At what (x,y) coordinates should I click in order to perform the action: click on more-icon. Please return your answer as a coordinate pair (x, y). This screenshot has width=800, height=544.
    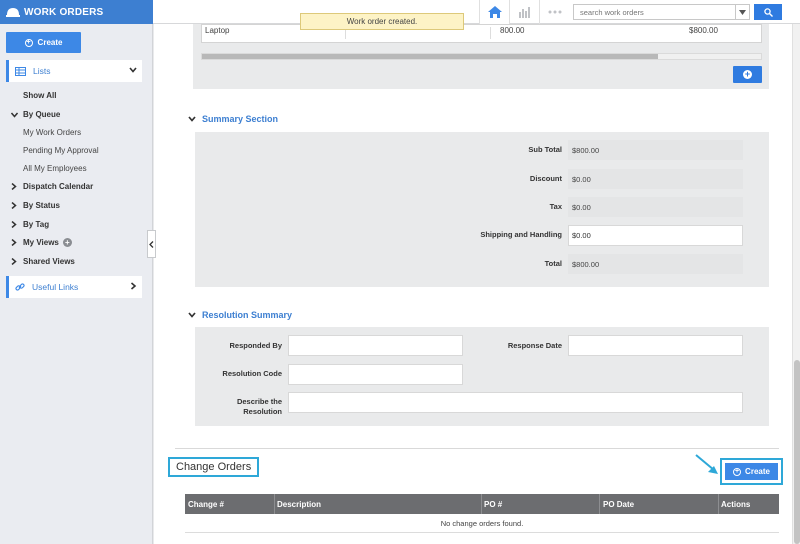
    Looking at the image, I should click on (554, 12).